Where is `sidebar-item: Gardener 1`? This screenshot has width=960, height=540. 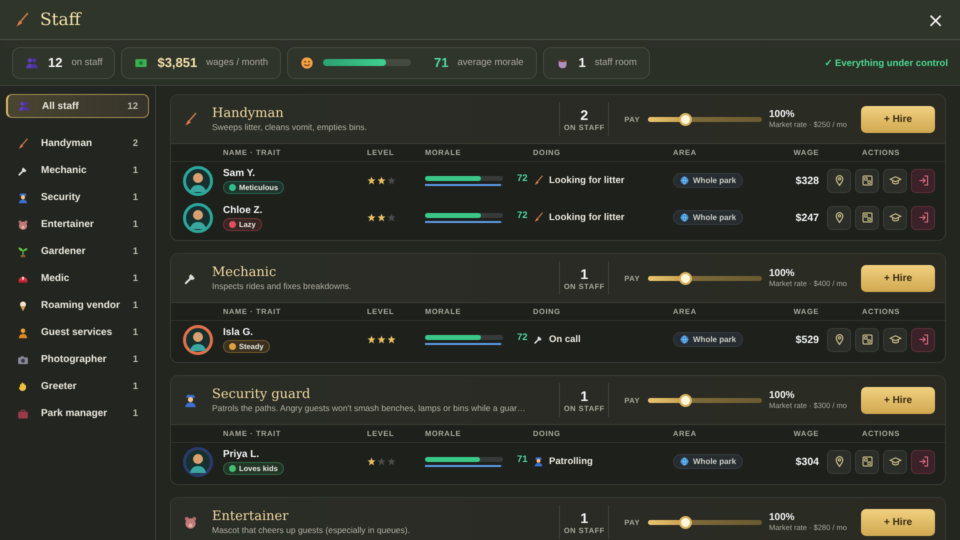
sidebar-item: Gardener 1 is located at coordinates (77, 251).